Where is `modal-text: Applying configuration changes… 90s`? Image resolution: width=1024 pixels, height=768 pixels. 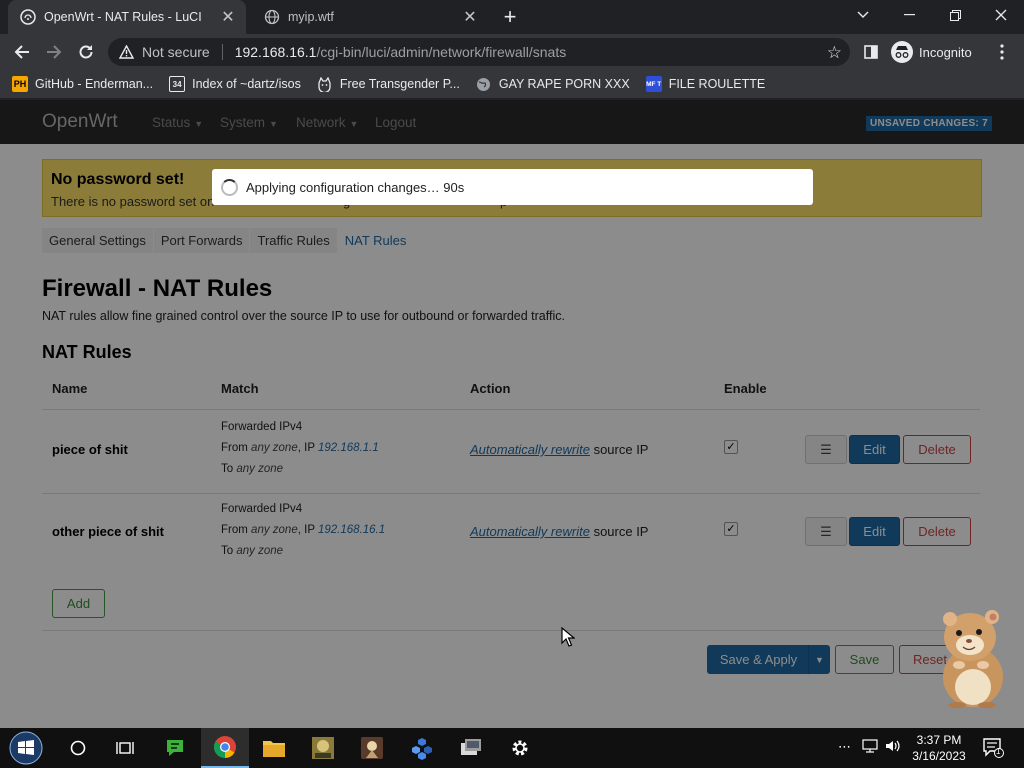
modal-text: Applying configuration changes… 90s is located at coordinates (355, 187).